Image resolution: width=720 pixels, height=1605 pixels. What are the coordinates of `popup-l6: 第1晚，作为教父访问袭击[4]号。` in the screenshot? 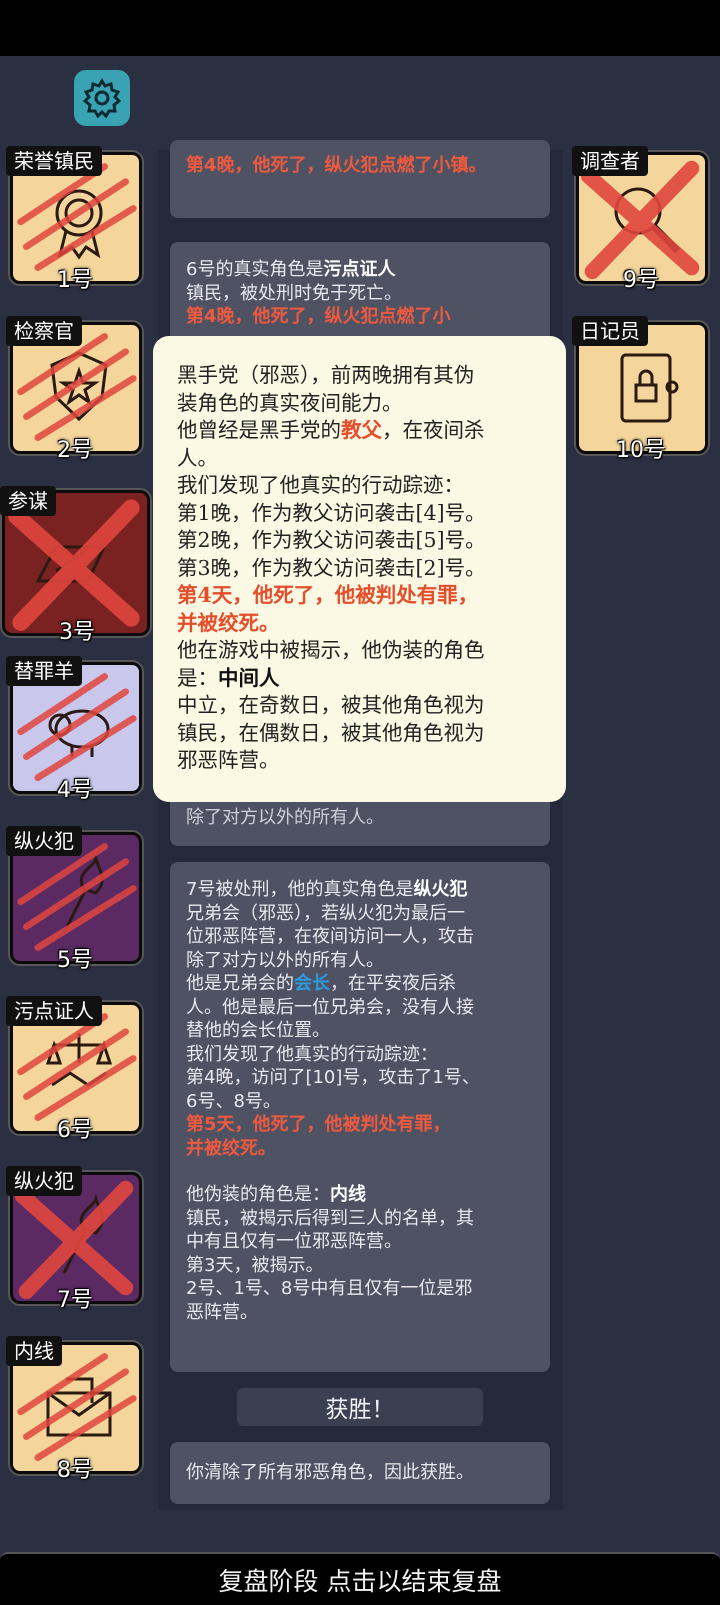 It's located at (331, 512).